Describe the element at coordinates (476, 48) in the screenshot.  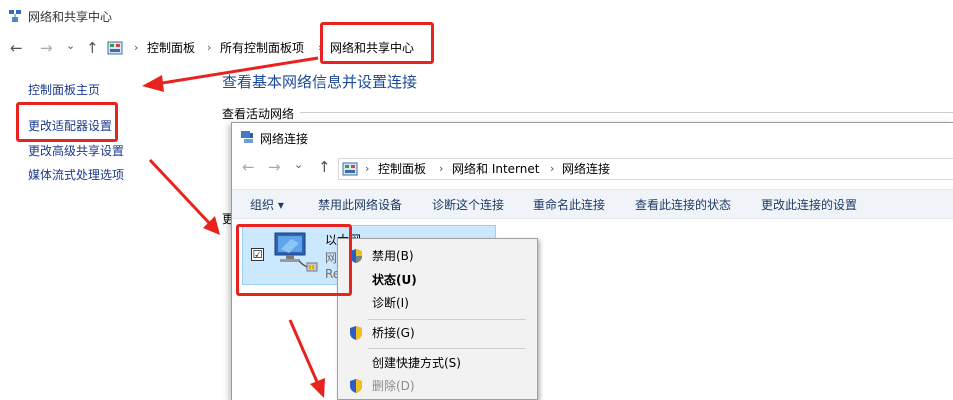
I see `address-bar: ← → ⌄ ↑` at that location.